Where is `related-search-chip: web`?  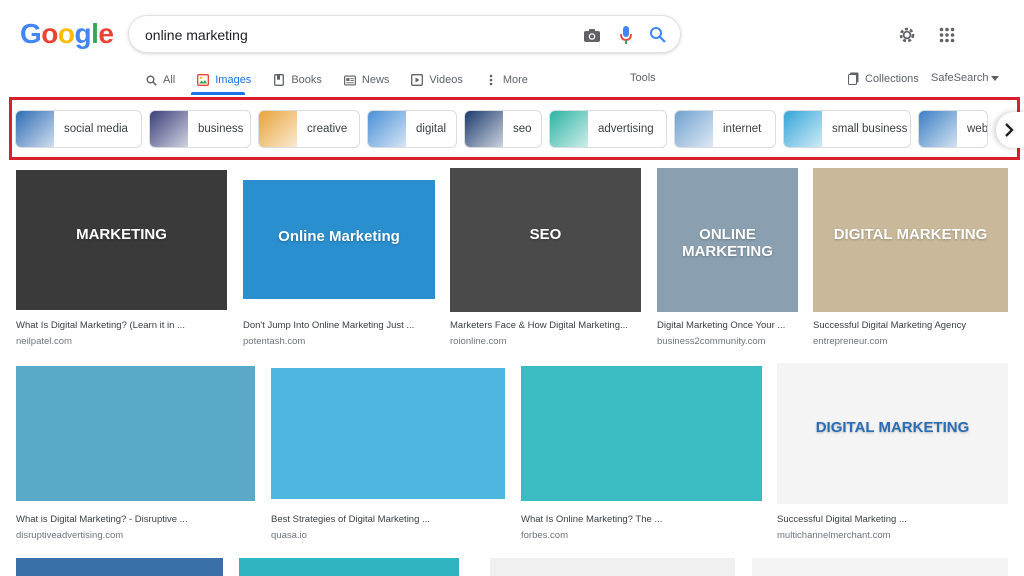 related-search-chip: web is located at coordinates (953, 129).